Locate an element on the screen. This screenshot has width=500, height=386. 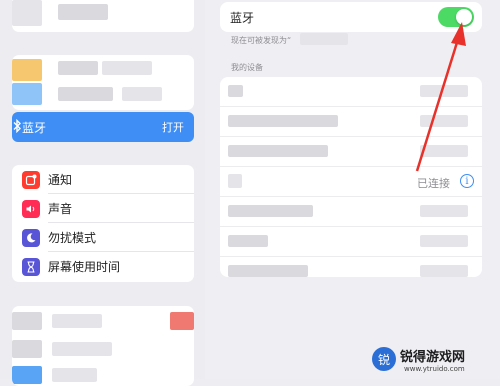
watermark: 锐 锐得游戏网 www.ytruido.com is located at coordinates (435, 360).